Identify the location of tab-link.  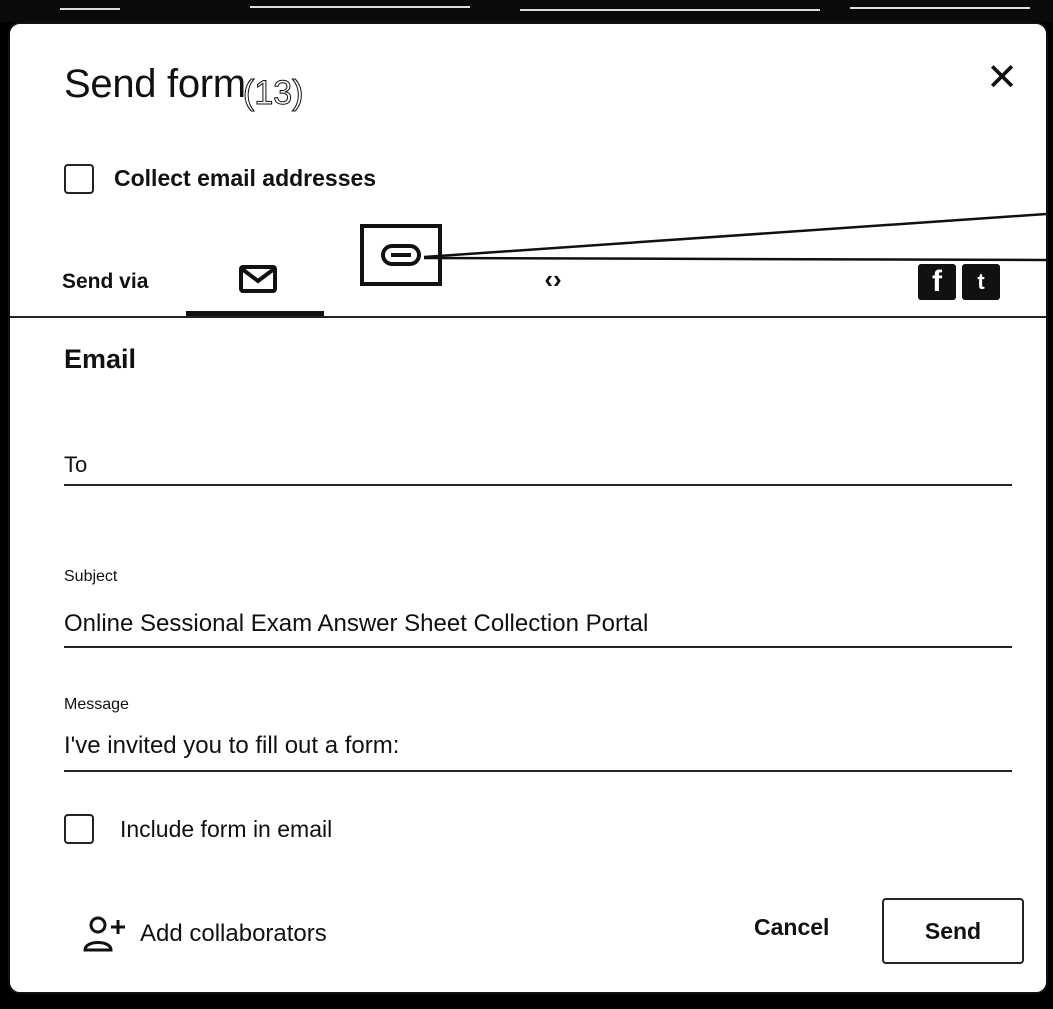
(401, 255).